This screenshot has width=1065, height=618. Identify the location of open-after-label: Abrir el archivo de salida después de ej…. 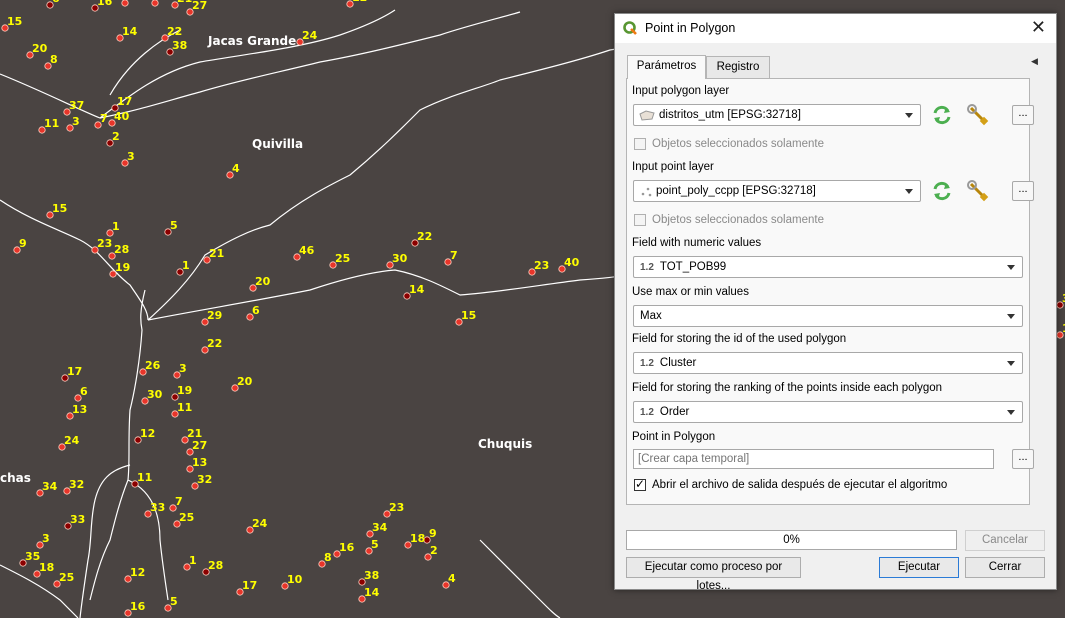
(800, 485).